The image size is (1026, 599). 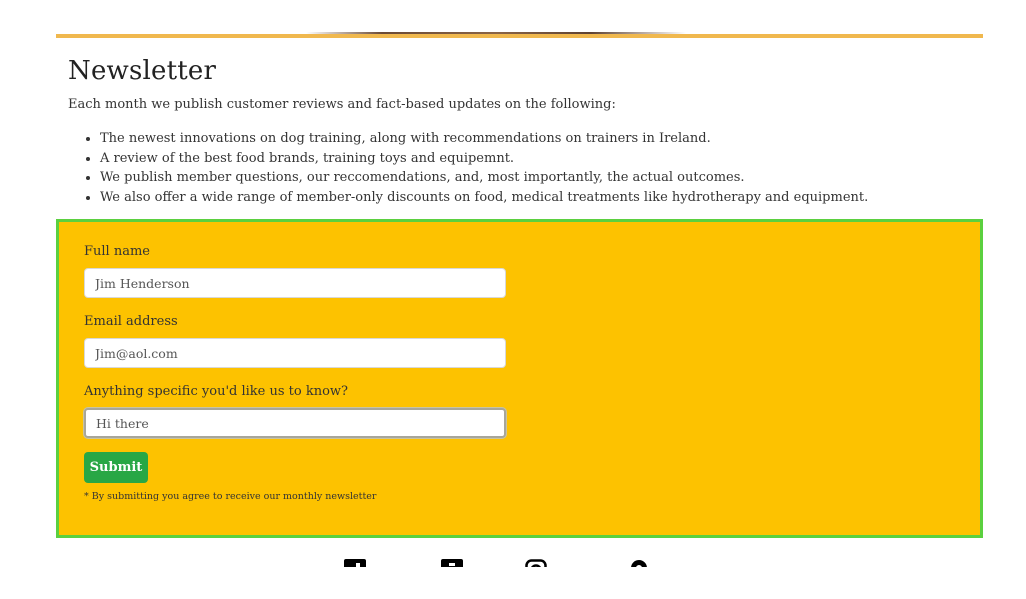 What do you see at coordinates (519, 36) in the screenshot?
I see `hero-border` at bounding box center [519, 36].